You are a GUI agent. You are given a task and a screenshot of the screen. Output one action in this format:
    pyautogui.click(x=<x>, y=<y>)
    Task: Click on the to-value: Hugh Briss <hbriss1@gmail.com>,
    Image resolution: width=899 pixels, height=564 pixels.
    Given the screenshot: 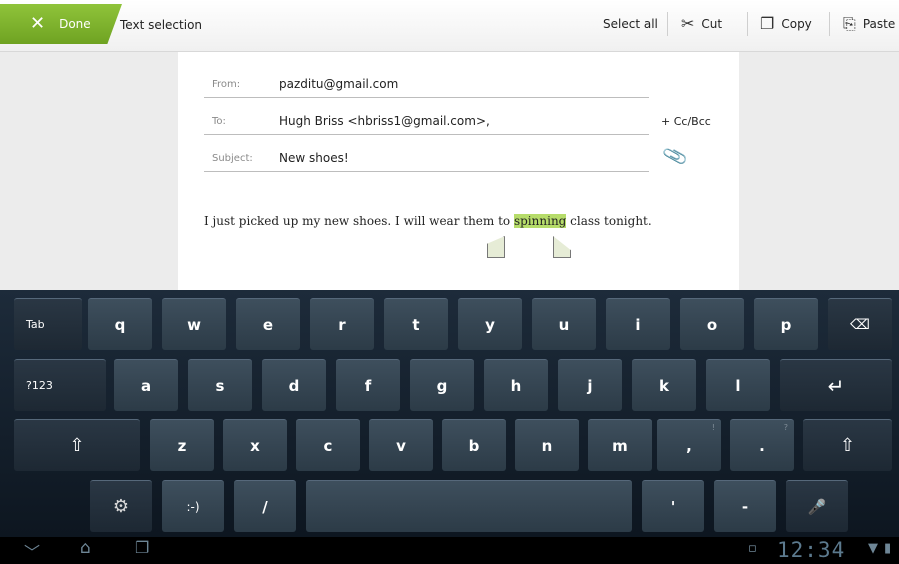 What is the action you would take?
    pyautogui.click(x=384, y=121)
    